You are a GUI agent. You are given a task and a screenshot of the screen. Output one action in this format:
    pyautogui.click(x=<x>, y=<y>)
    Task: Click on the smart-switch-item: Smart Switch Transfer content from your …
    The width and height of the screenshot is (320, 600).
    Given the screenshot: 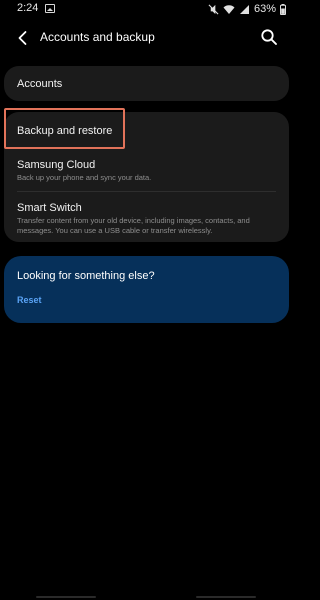 What is the action you would take?
    pyautogui.click(x=146, y=216)
    